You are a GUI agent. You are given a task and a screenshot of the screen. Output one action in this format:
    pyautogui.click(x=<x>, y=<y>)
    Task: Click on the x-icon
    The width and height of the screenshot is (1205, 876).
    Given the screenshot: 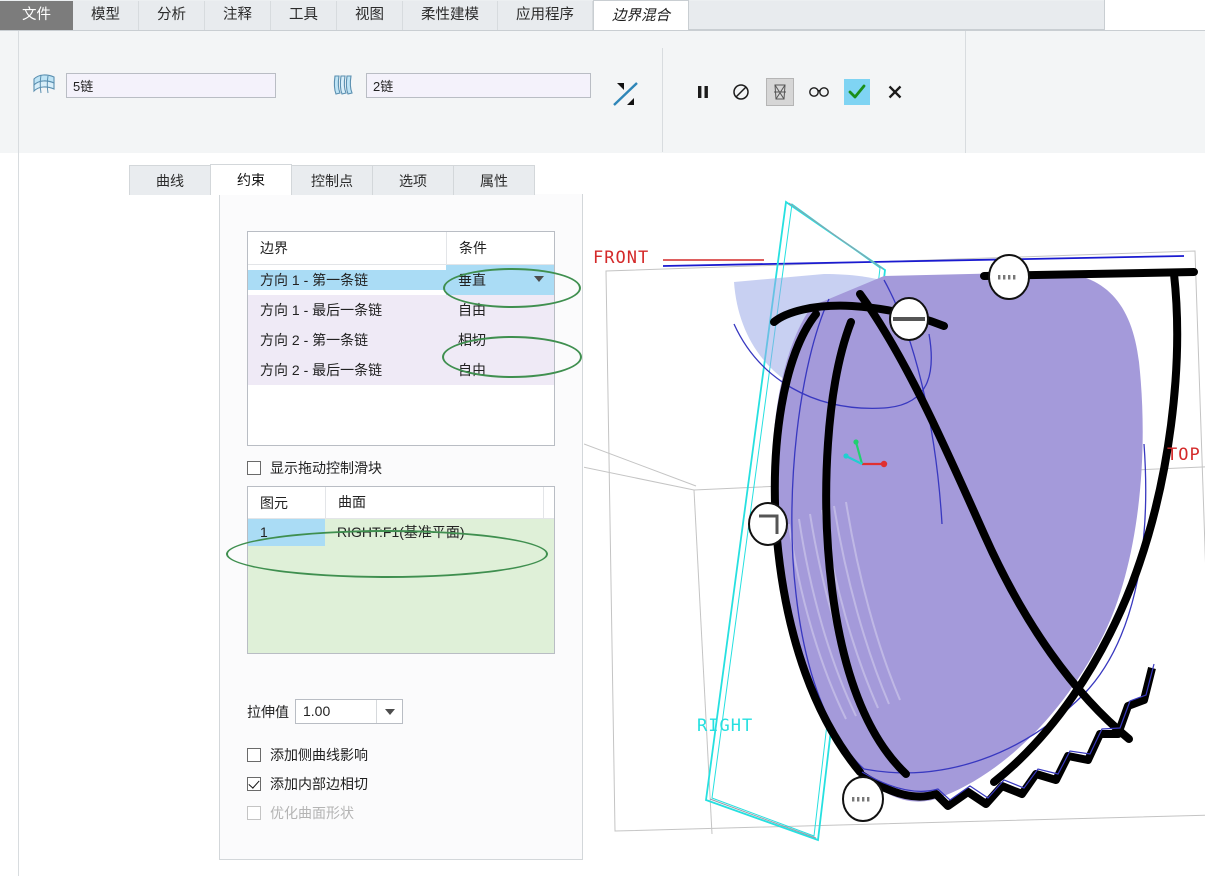 What is the action you would take?
    pyautogui.click(x=895, y=92)
    